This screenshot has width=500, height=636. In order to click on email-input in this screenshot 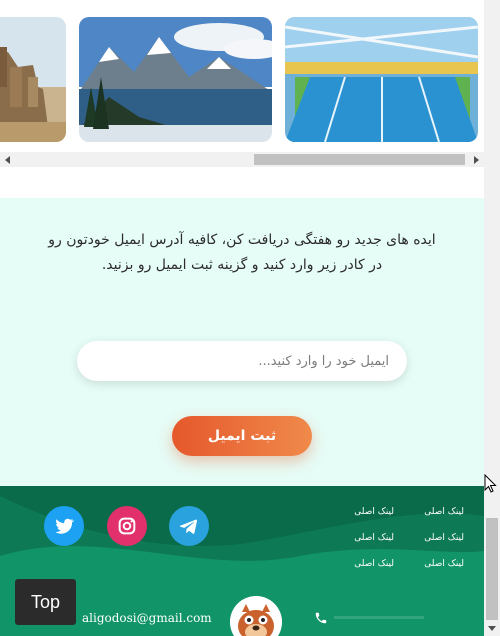, I will do `click(242, 361)`.